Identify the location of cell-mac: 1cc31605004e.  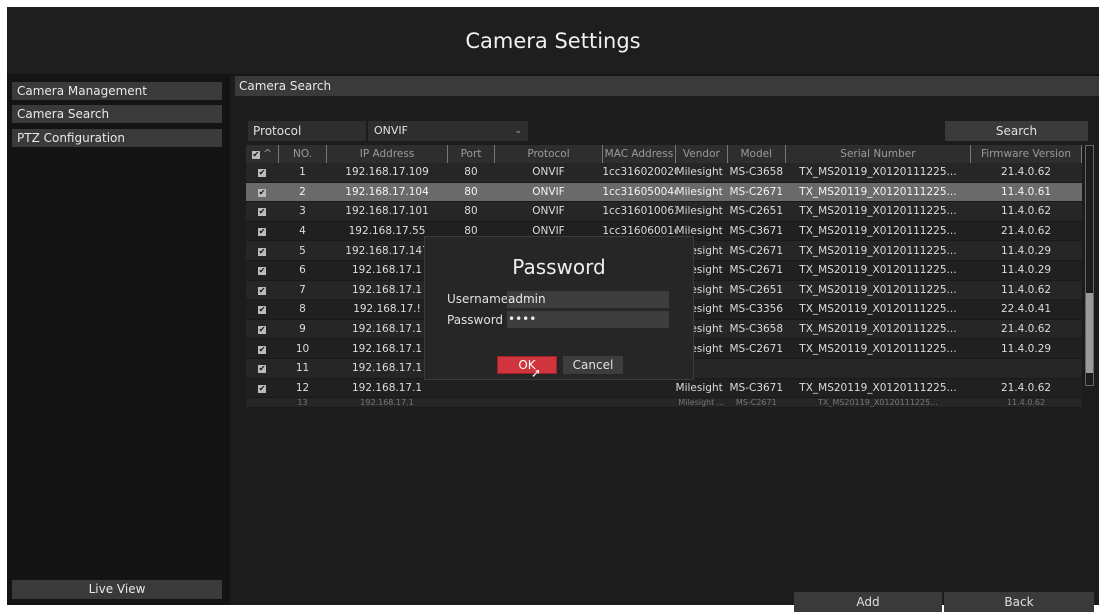
(639, 192).